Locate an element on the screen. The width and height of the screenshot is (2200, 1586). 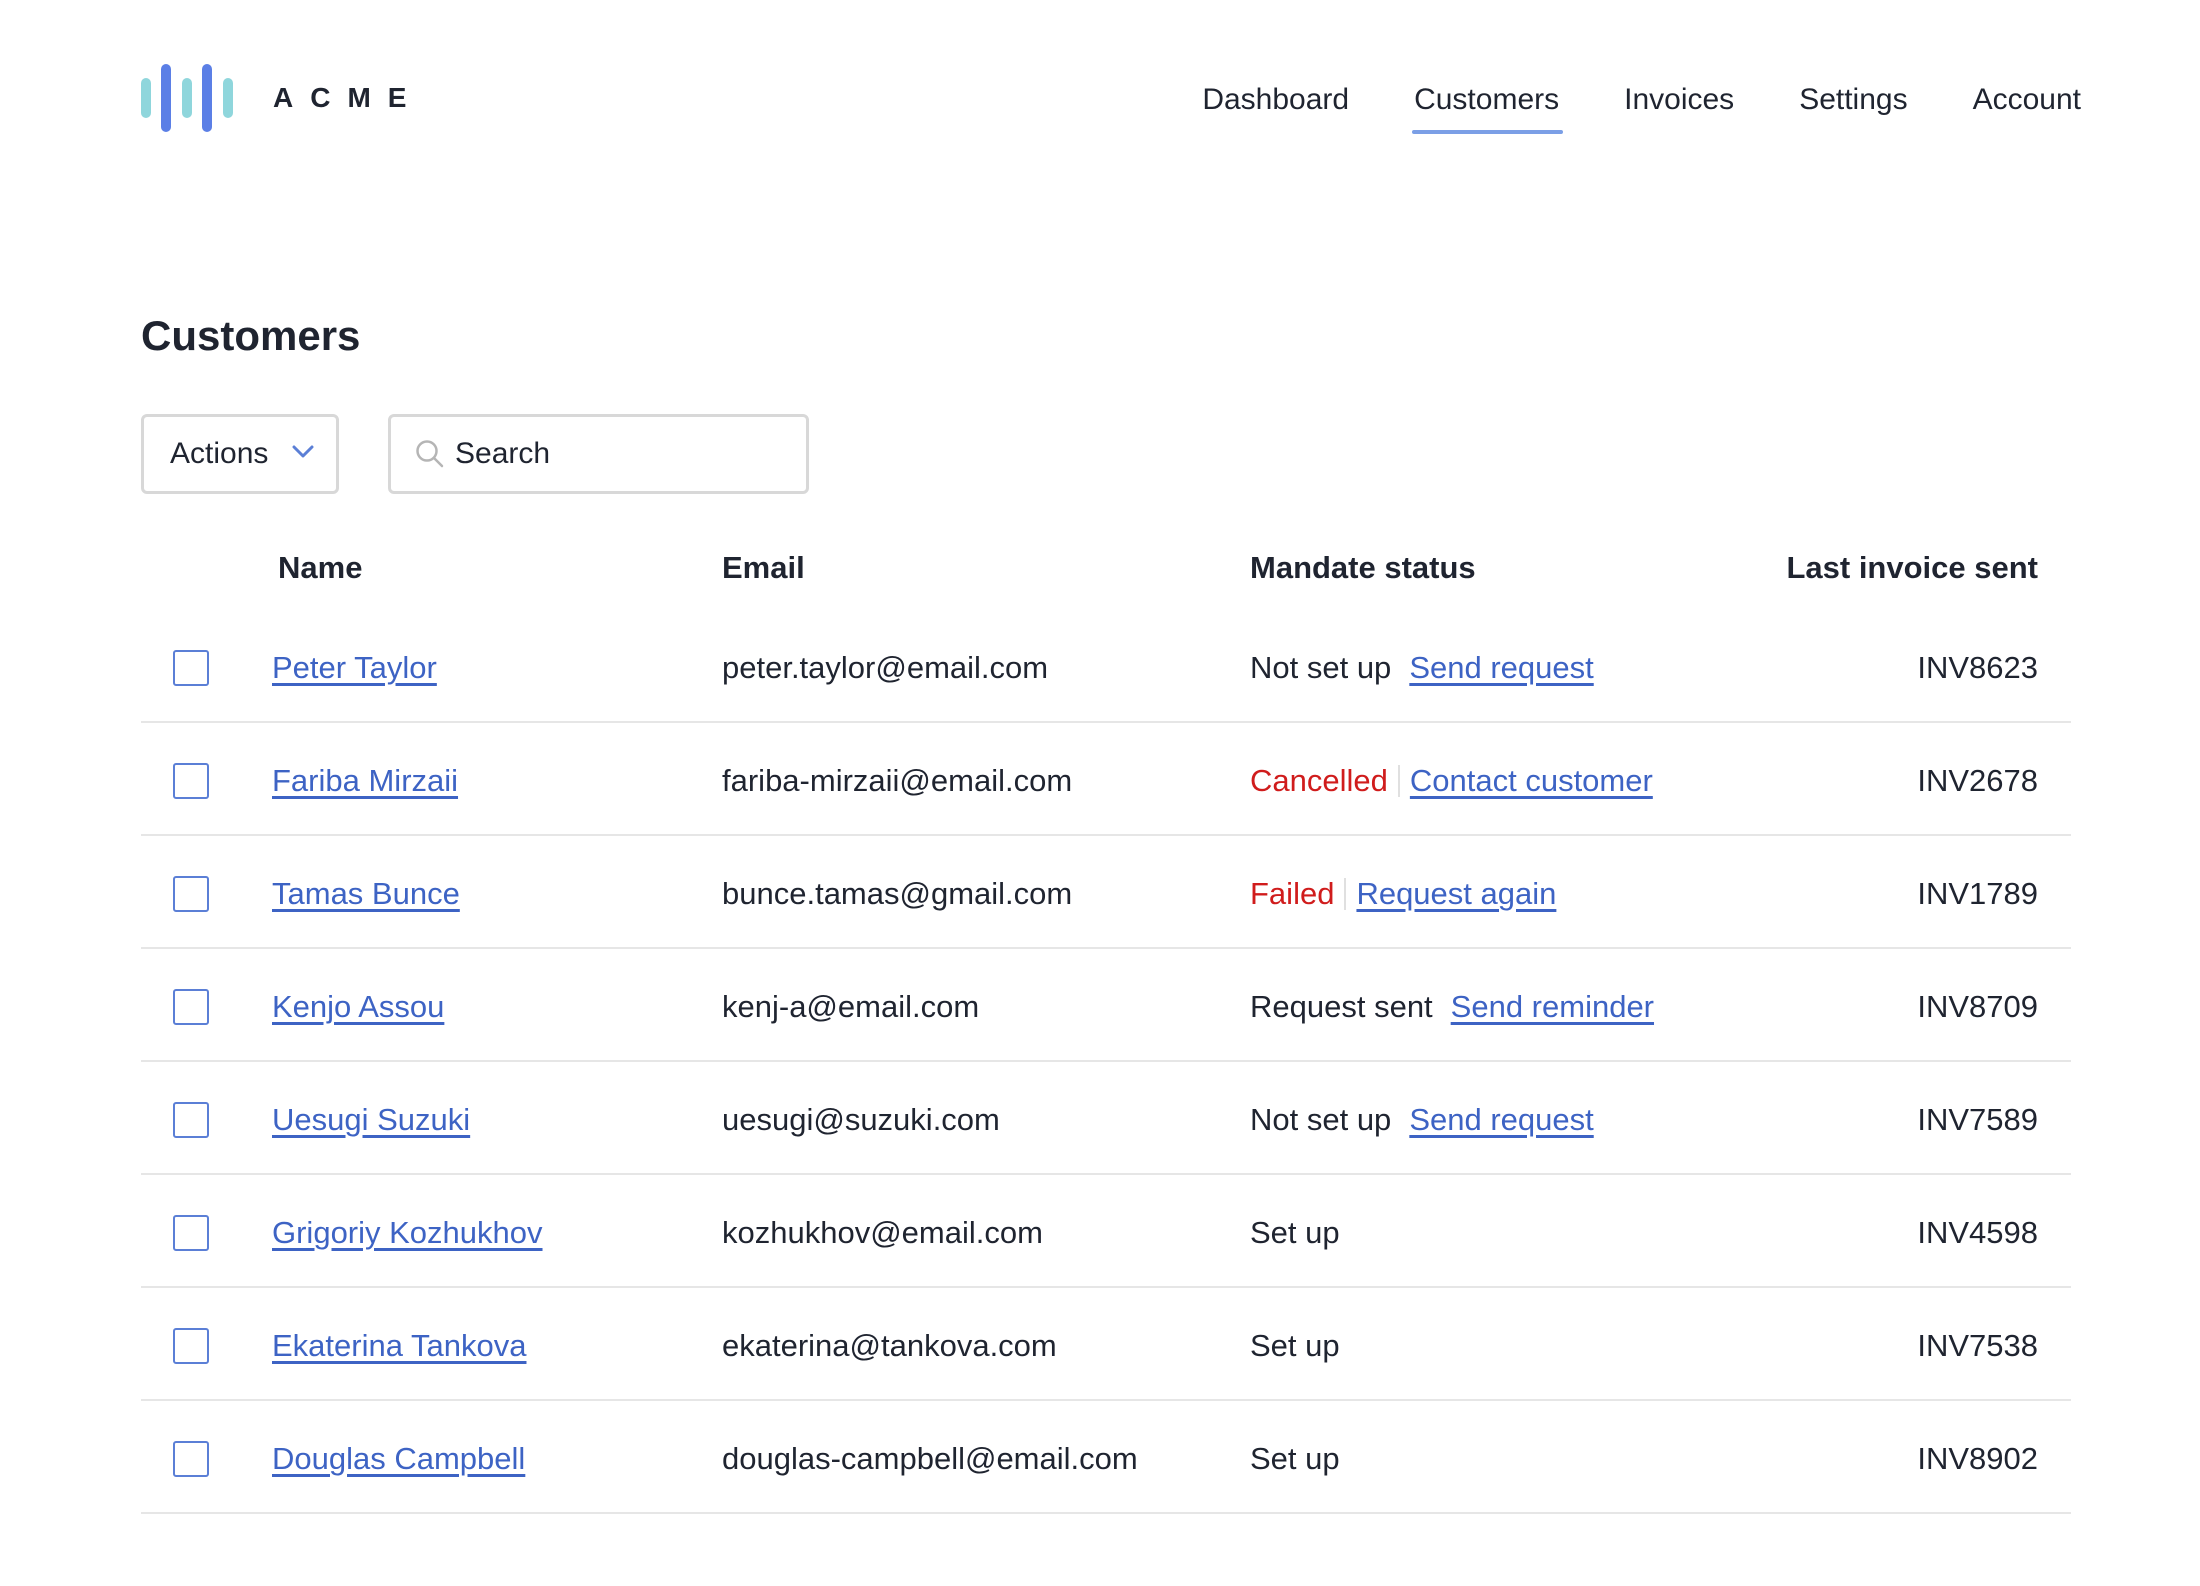
last-invoice-id: INV2678 is located at coordinates (1977, 780).